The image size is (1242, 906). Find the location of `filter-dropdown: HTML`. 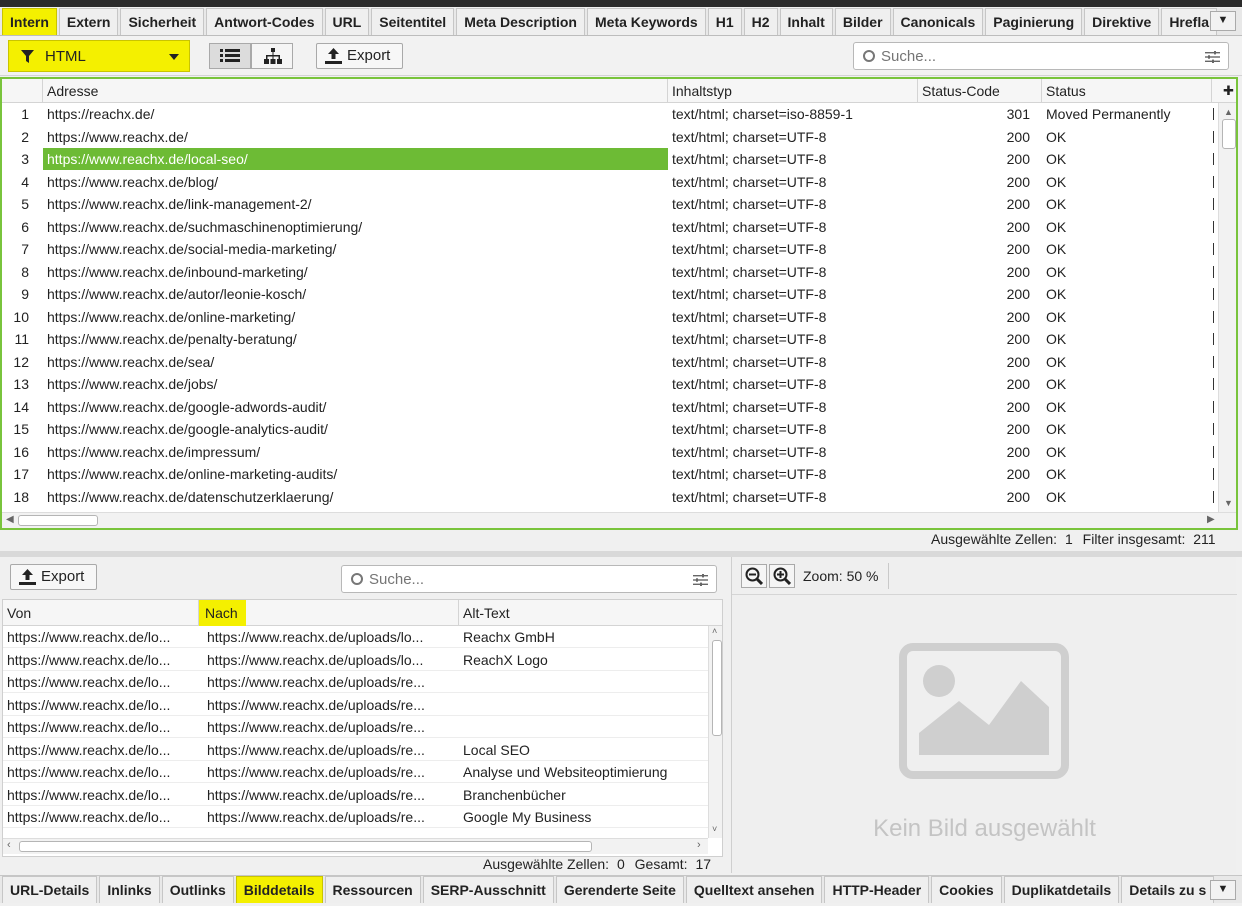

filter-dropdown: HTML is located at coordinates (99, 56).